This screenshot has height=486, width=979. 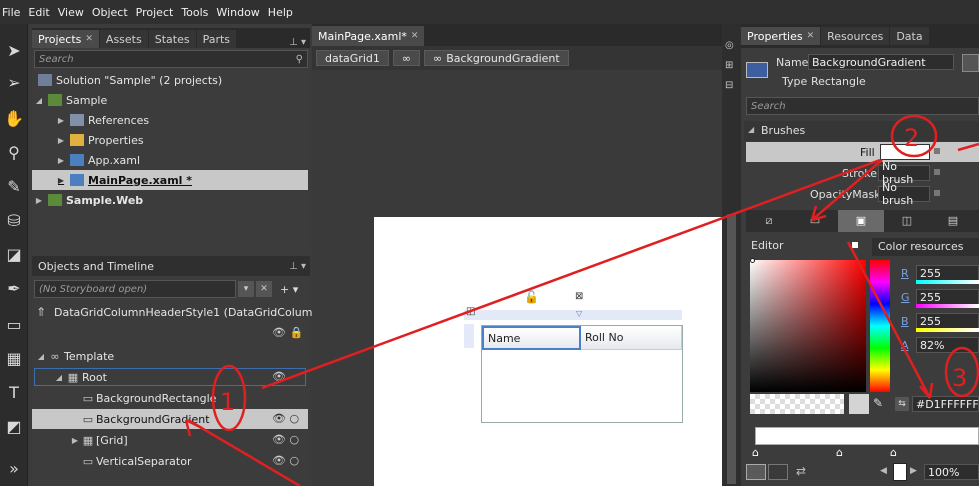 What do you see at coordinates (959, 378) in the screenshot?
I see `annotation-label-3: 3` at bounding box center [959, 378].